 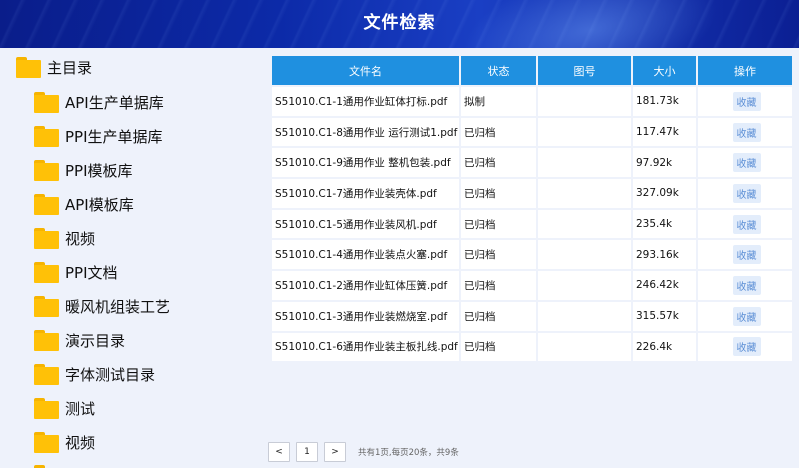 I want to click on cell-filename: S51010.C1-5通用作业装风机.pdf, so click(x=365, y=224).